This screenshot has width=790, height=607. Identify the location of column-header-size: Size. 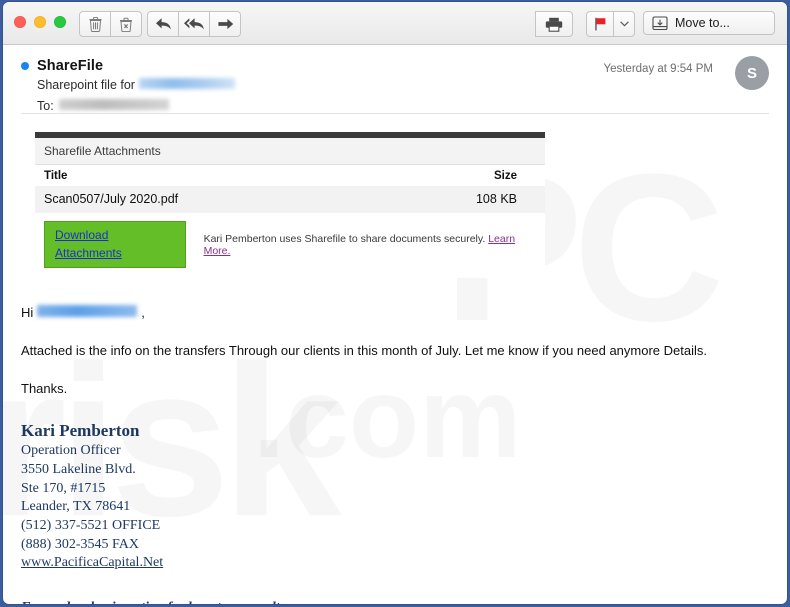
(505, 176).